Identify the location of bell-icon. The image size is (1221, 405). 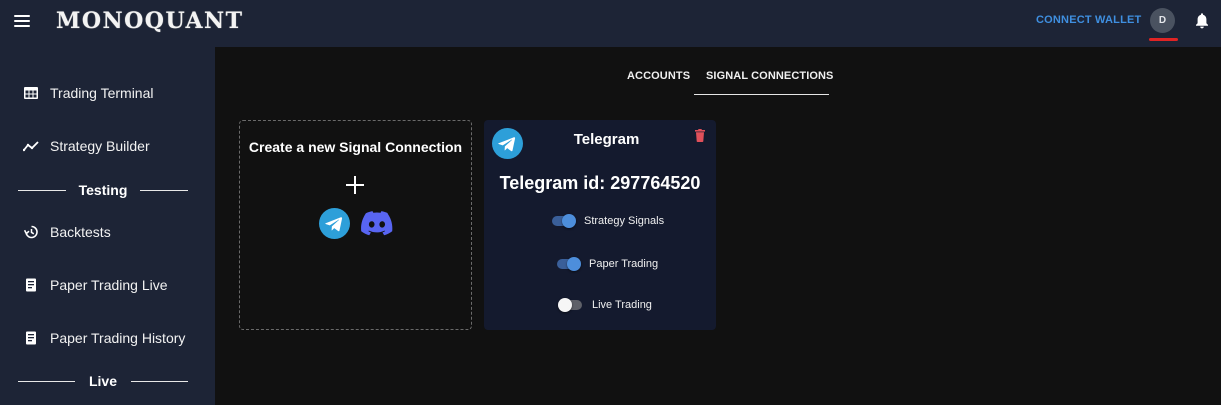
(1202, 21).